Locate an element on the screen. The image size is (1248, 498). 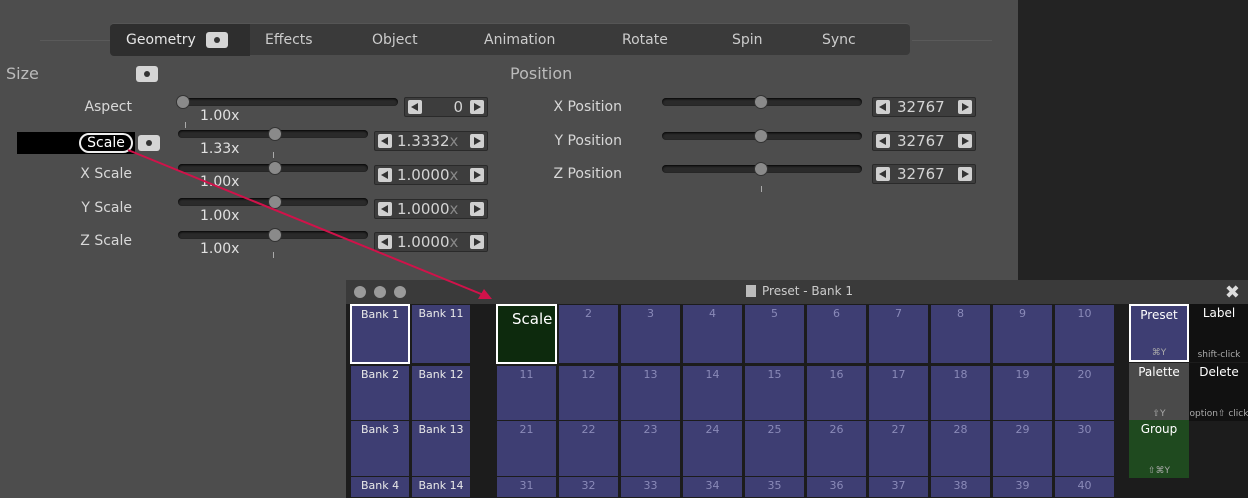
preset-cell-32: 32 is located at coordinates (588, 487).